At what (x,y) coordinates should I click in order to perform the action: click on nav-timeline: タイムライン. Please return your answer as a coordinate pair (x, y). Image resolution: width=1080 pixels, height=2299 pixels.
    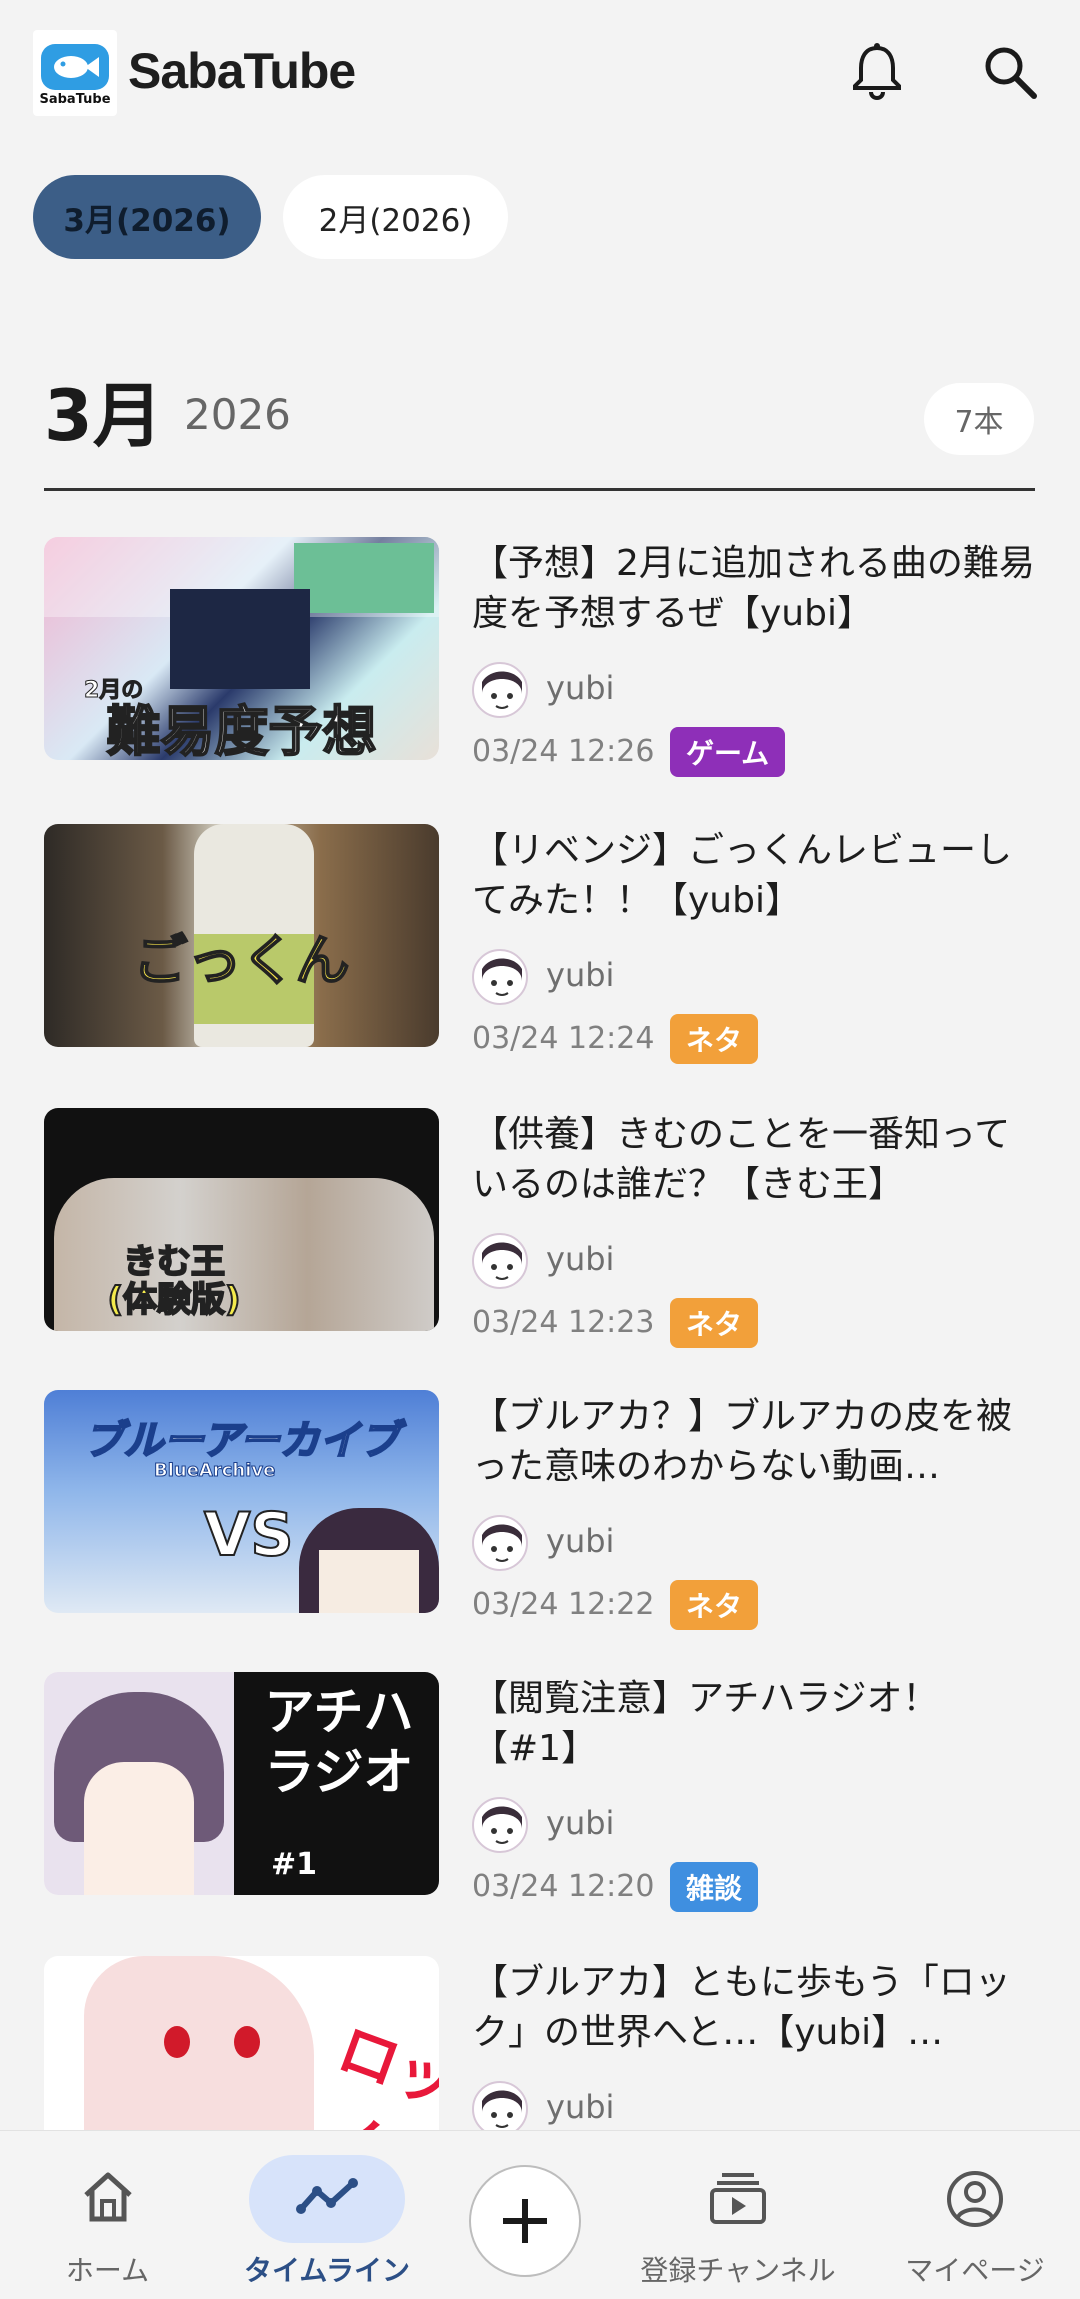
    Looking at the image, I should click on (327, 2215).